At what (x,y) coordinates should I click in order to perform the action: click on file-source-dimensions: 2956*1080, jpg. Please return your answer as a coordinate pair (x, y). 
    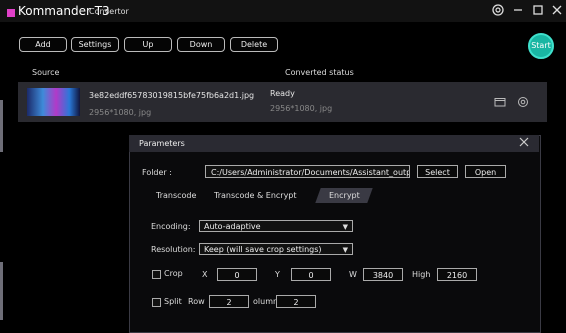
    Looking at the image, I should click on (120, 112).